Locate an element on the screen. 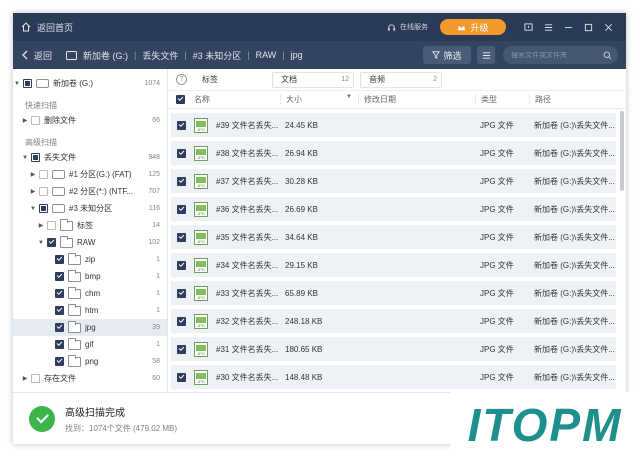 The height and width of the screenshot is (457, 640). back-button: 返回 is located at coordinates (36, 55).